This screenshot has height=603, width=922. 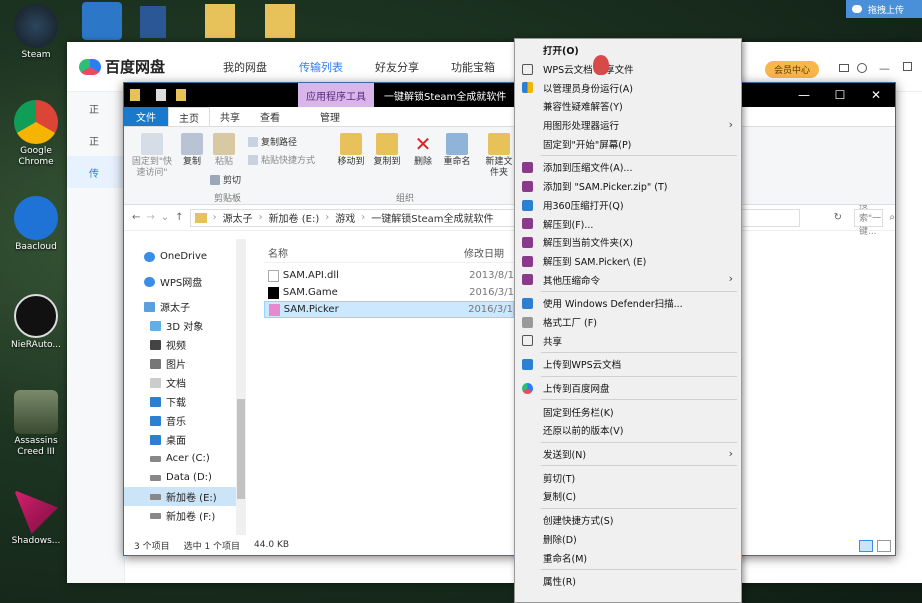 What do you see at coordinates (184, 382) in the screenshot?
I see `nav-documents: 文档` at bounding box center [184, 382].